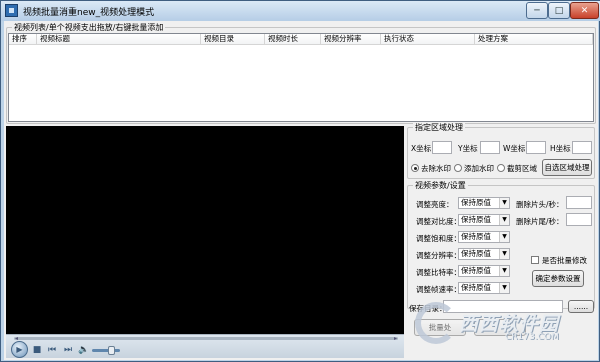  I want to click on add-watermark-radio, so click(458, 168).